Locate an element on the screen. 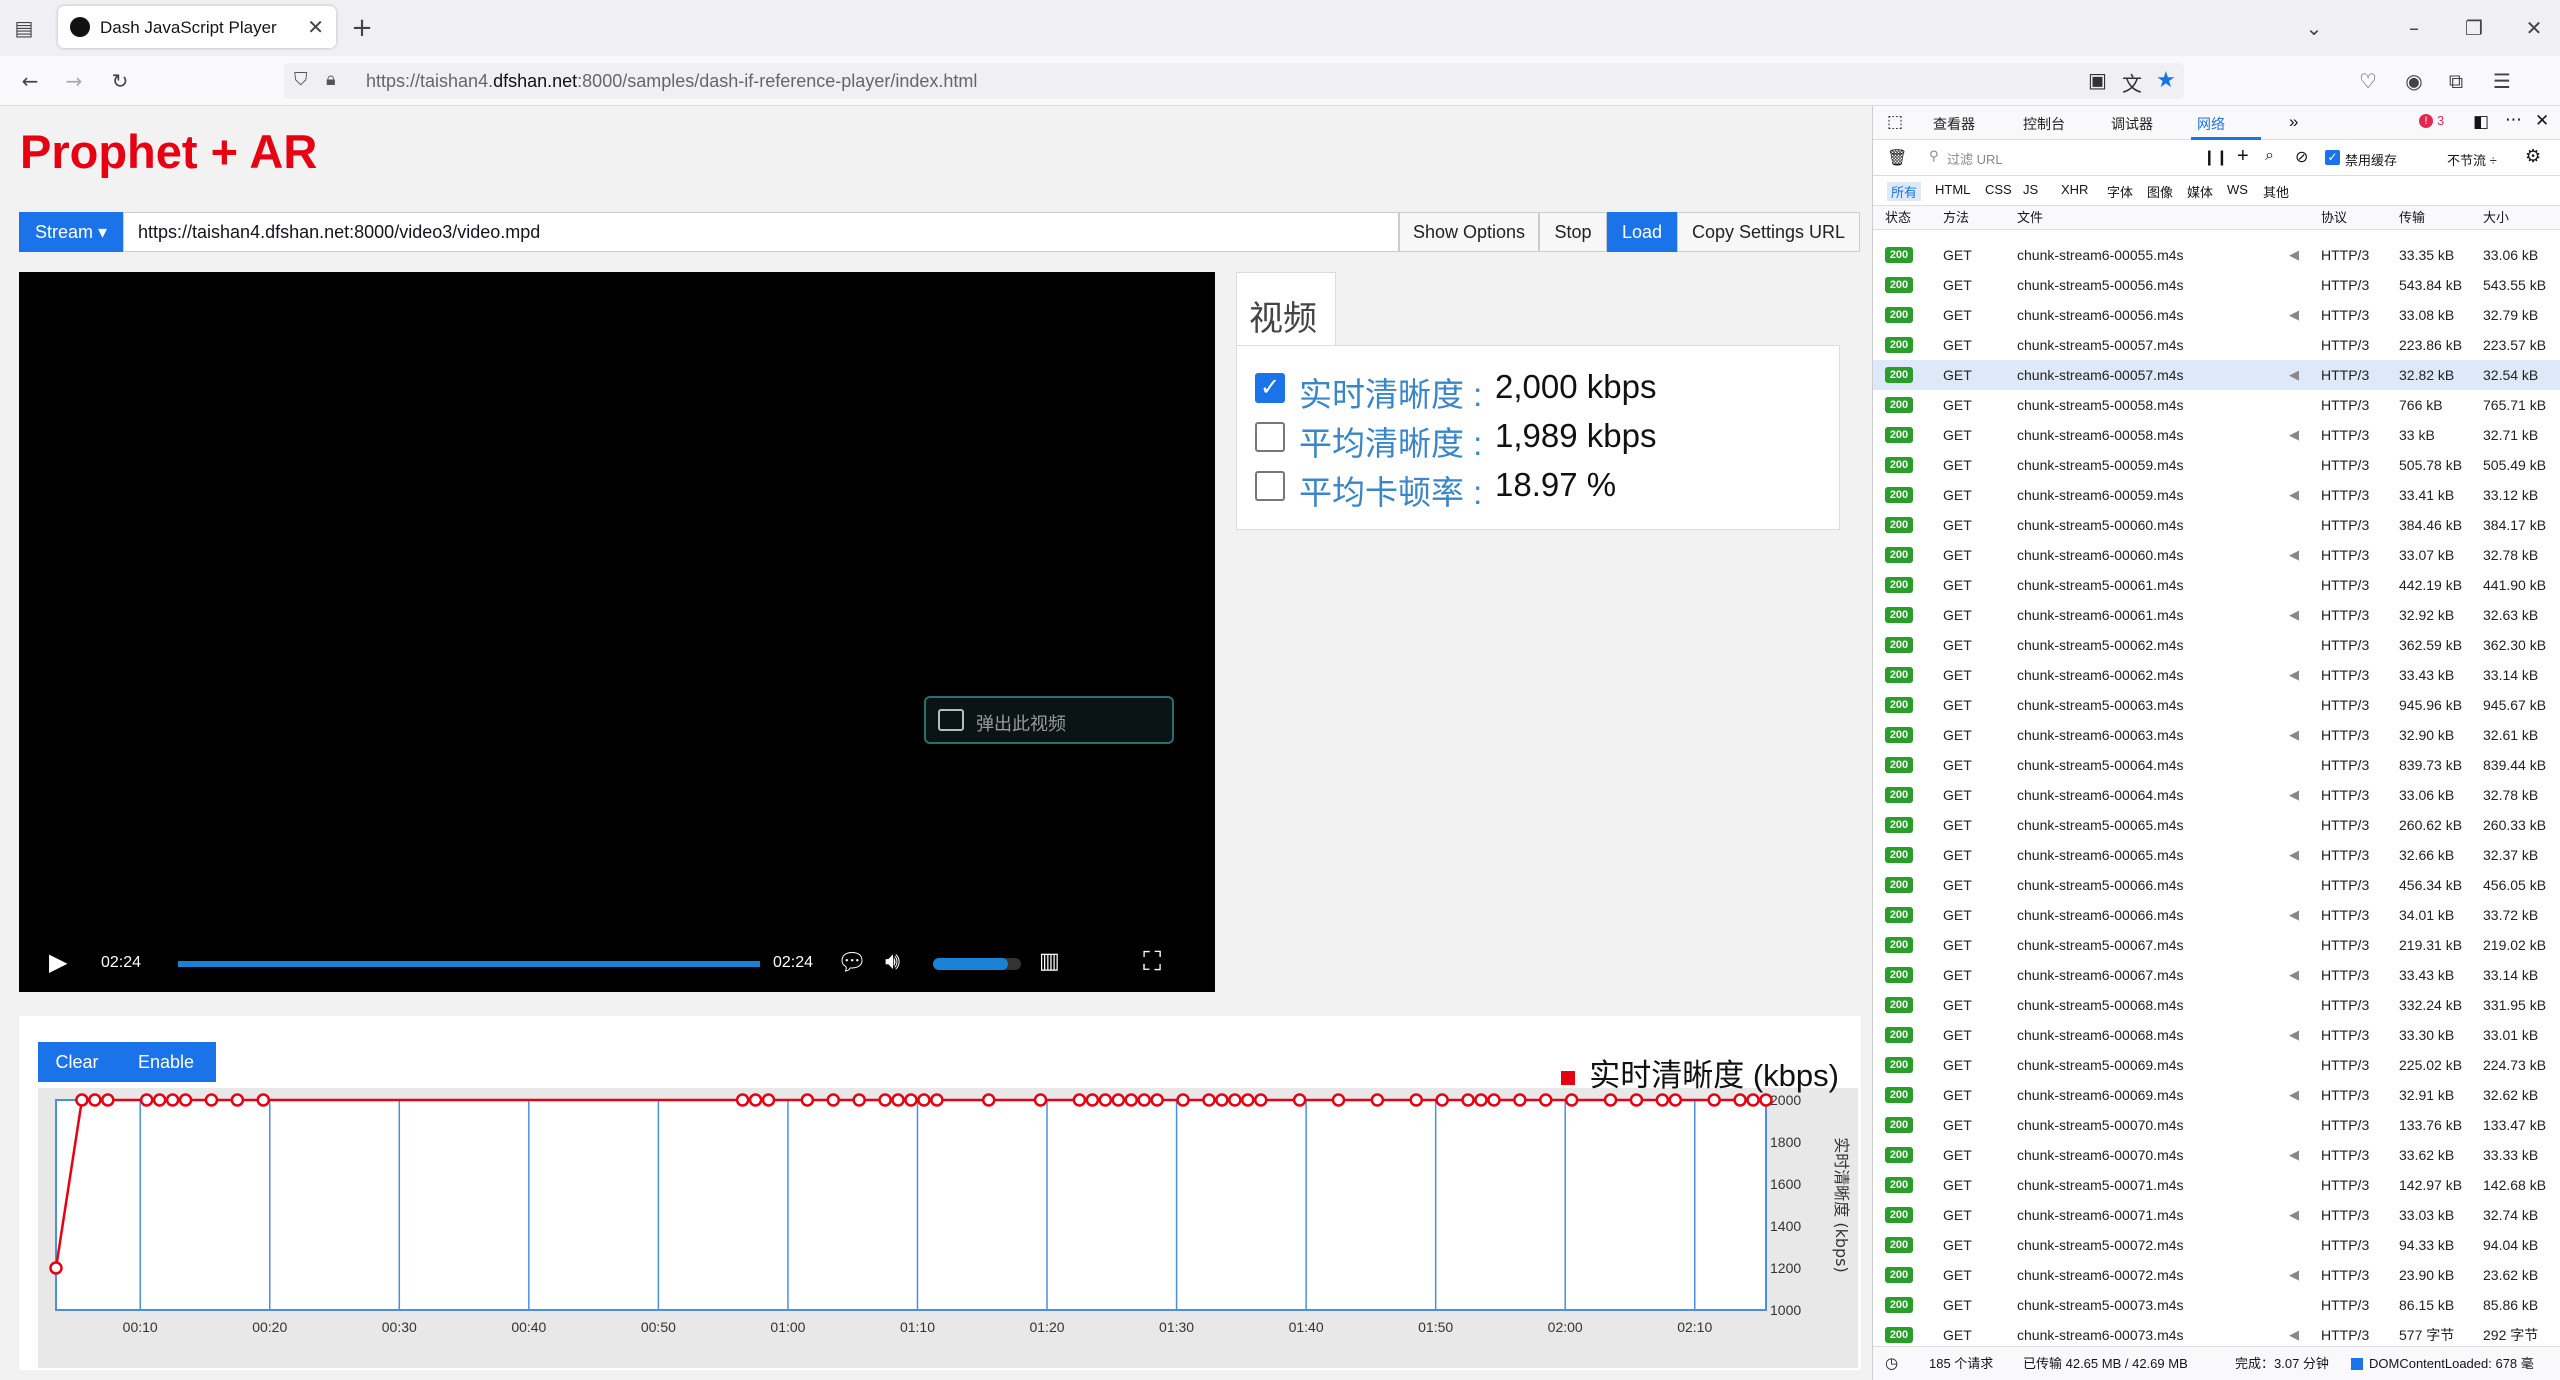 The width and height of the screenshot is (2560, 1380). col-protocol: 协议 is located at coordinates (2334, 218).